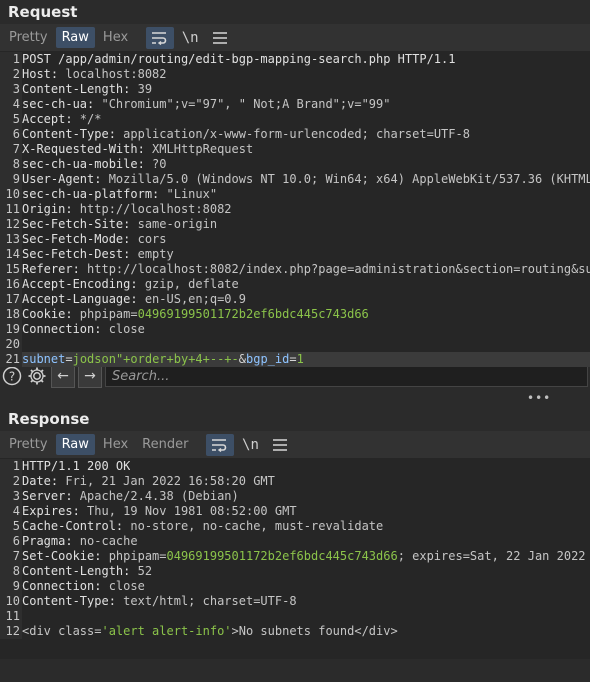 This screenshot has height=682, width=590. Describe the element at coordinates (346, 376) in the screenshot. I see `search-input` at that location.